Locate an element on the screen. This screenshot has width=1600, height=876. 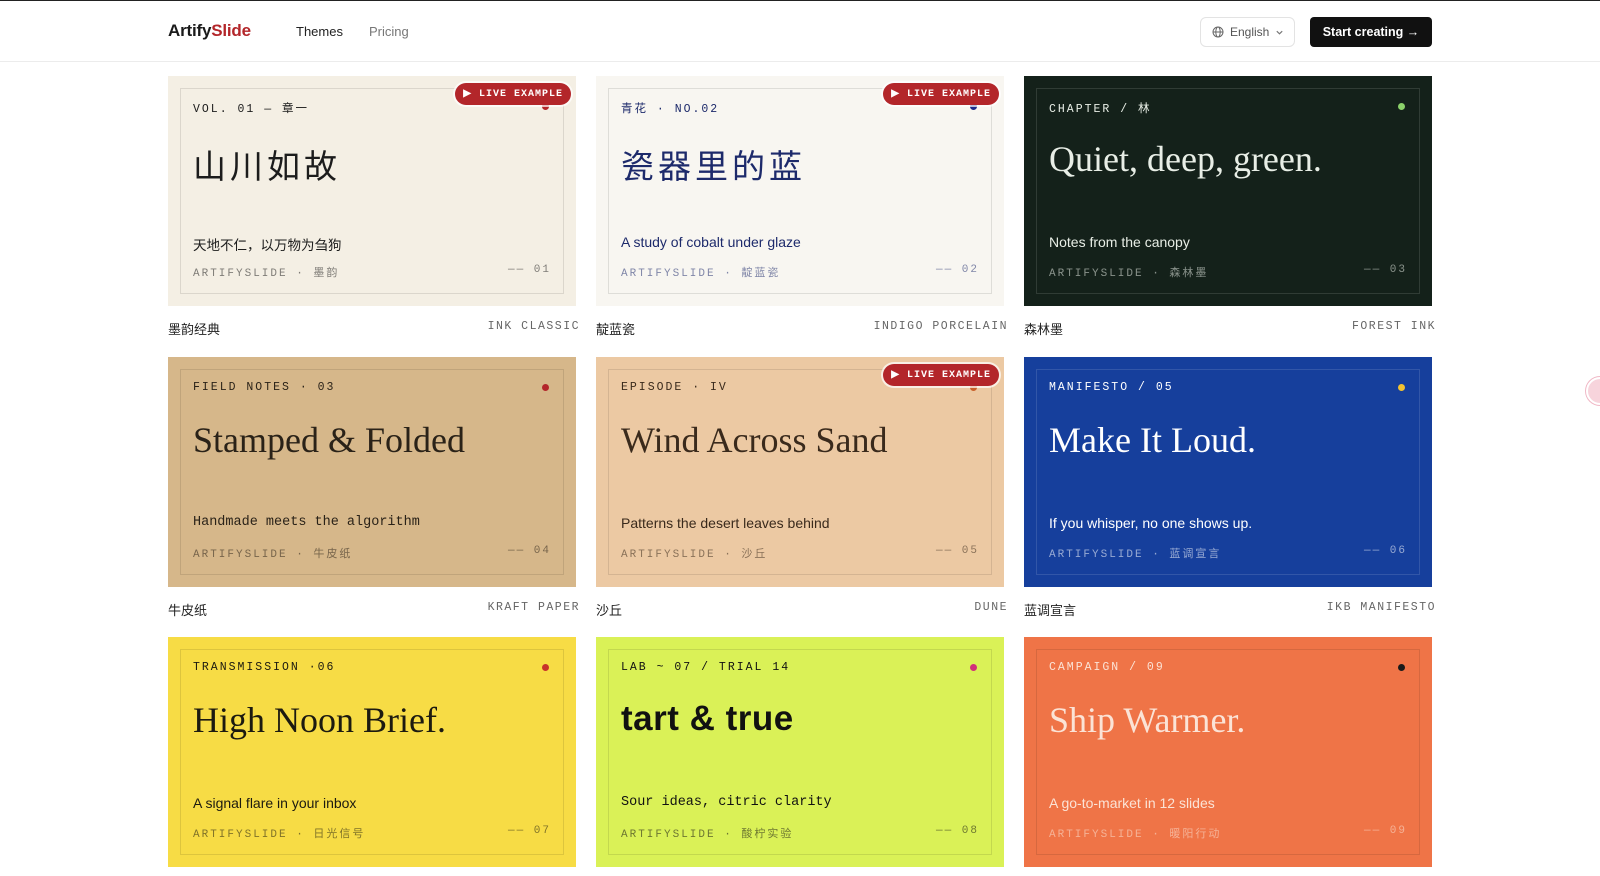
card-footer-number: —— 02 is located at coordinates (957, 270).